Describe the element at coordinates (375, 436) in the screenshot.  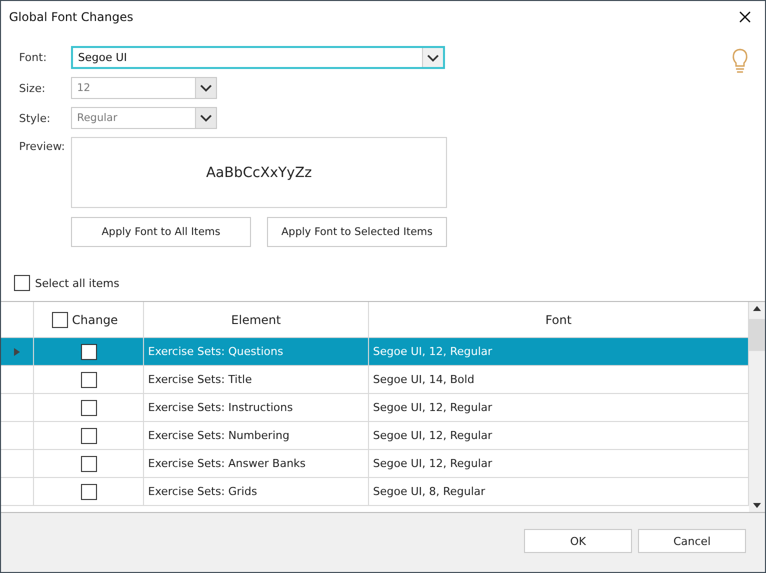
I see `table-row: Exercise Sets: Numbering Segoe UI, 12, Regular` at that location.